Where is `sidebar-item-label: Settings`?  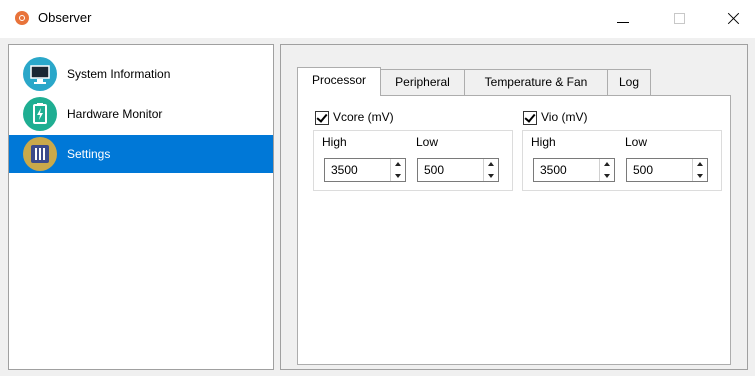
sidebar-item-label: Settings is located at coordinates (89, 154).